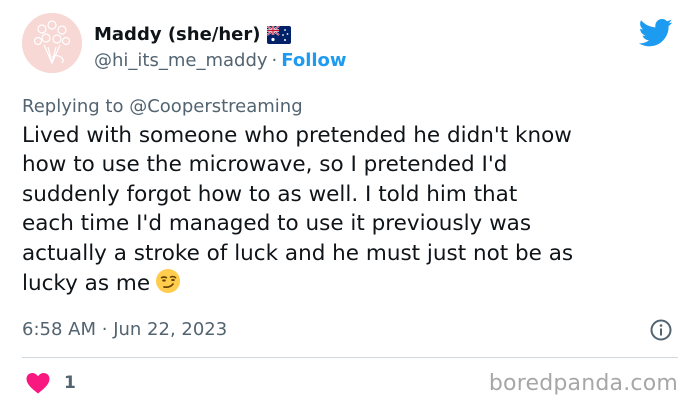  I want to click on replying-to-label: Replying to, so click(73, 106).